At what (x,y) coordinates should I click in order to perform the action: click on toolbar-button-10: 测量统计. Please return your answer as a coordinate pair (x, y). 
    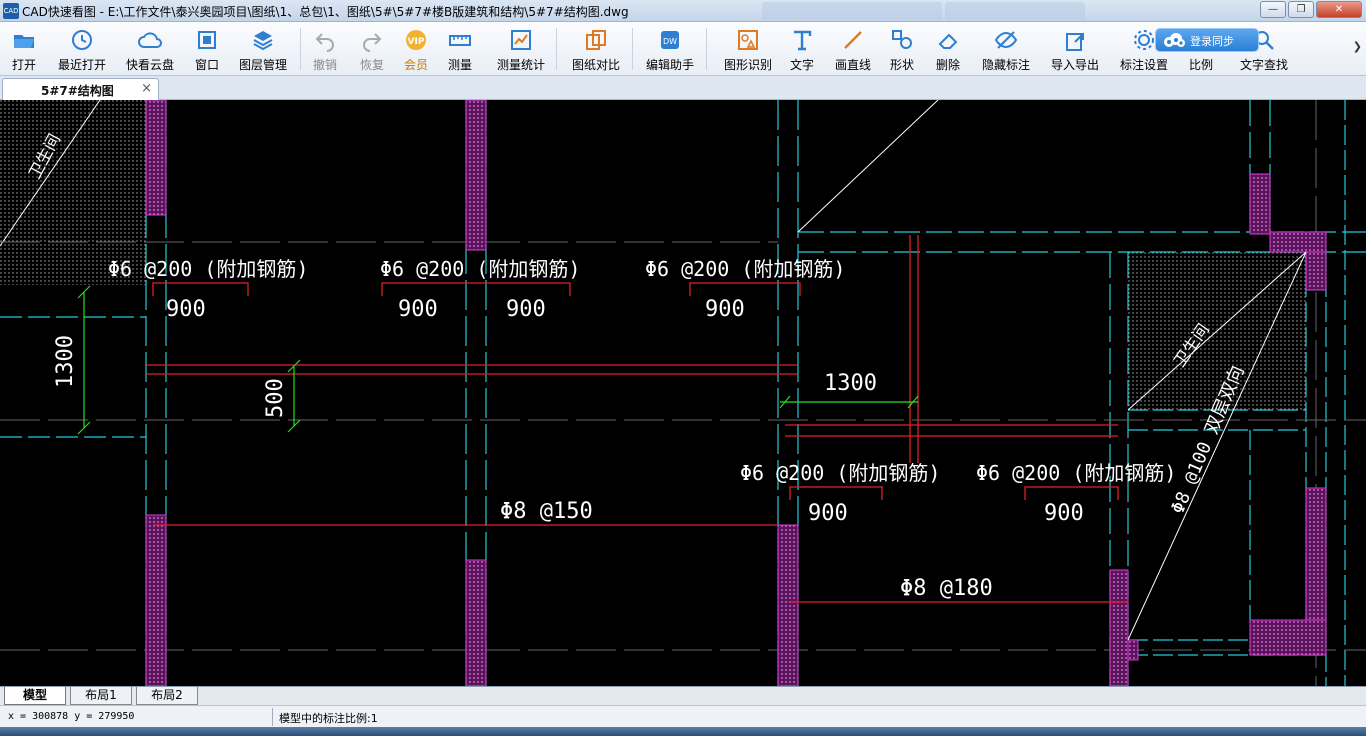
    Looking at the image, I should click on (521, 49).